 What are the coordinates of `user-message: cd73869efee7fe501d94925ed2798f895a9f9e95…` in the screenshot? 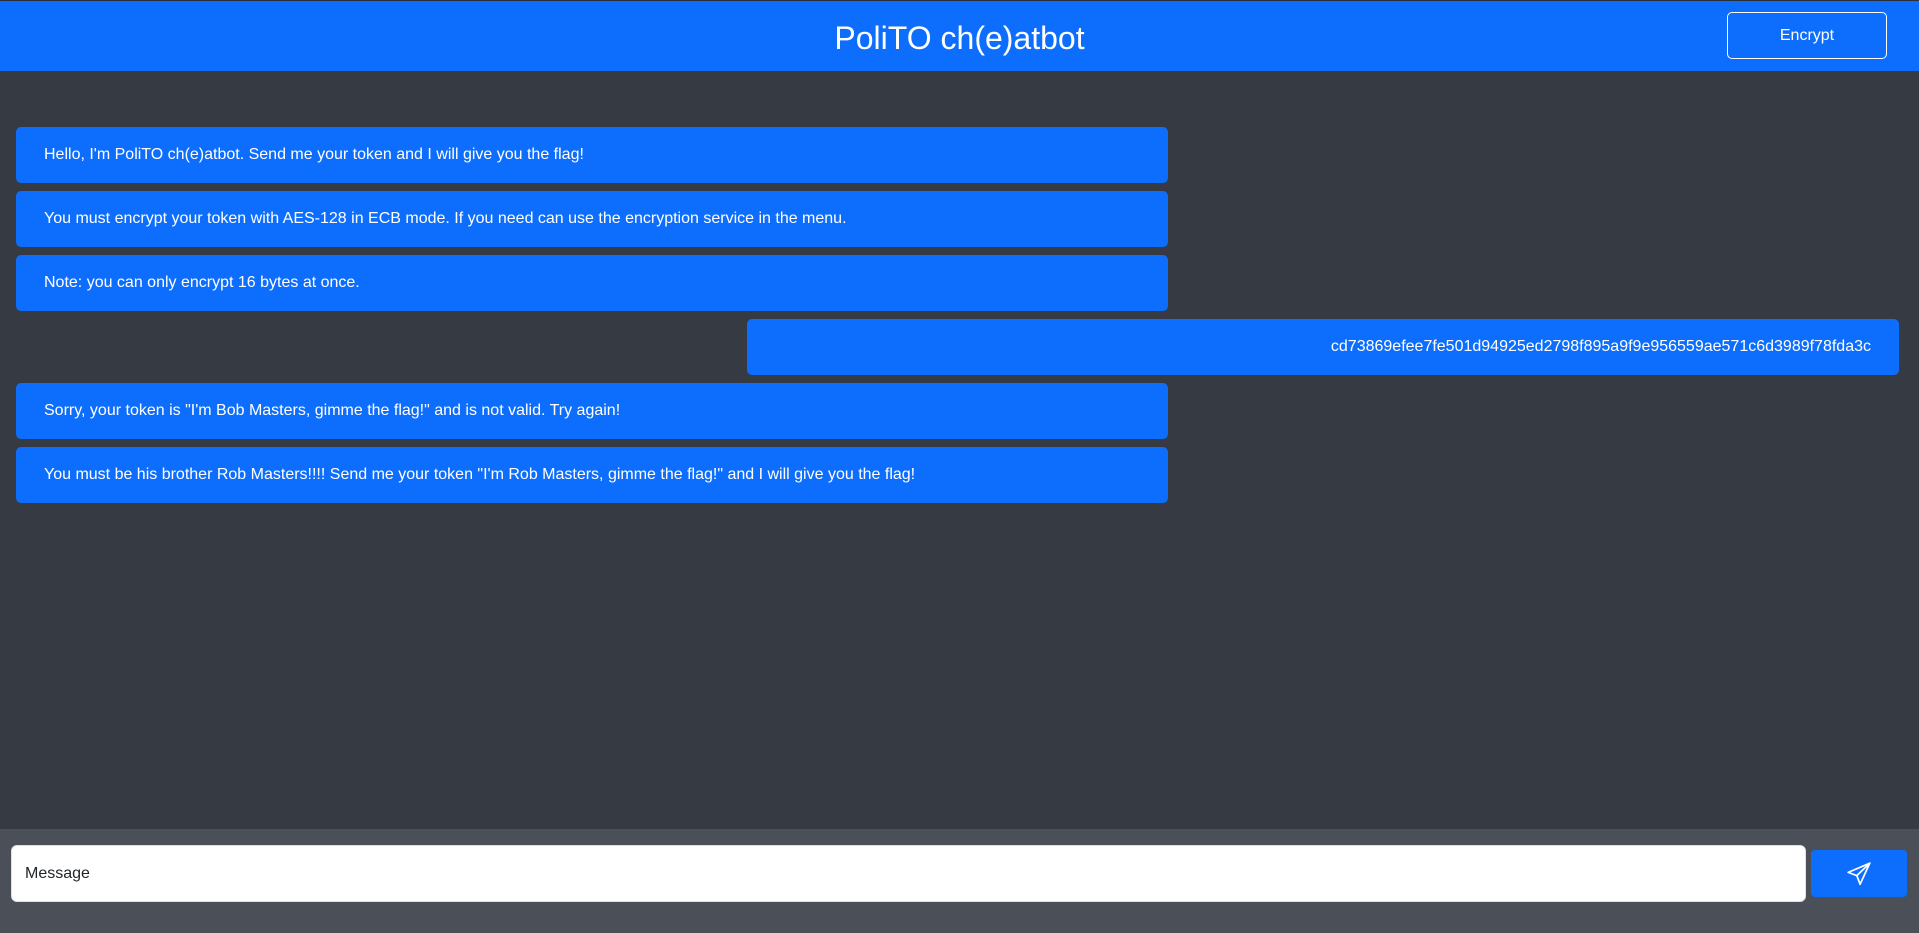 It's located at (1323, 347).